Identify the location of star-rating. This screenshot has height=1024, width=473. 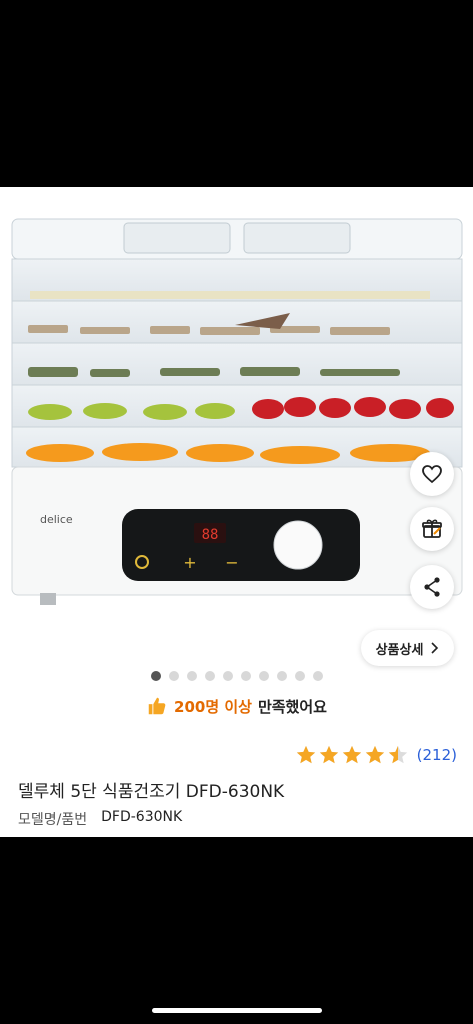
(352, 755).